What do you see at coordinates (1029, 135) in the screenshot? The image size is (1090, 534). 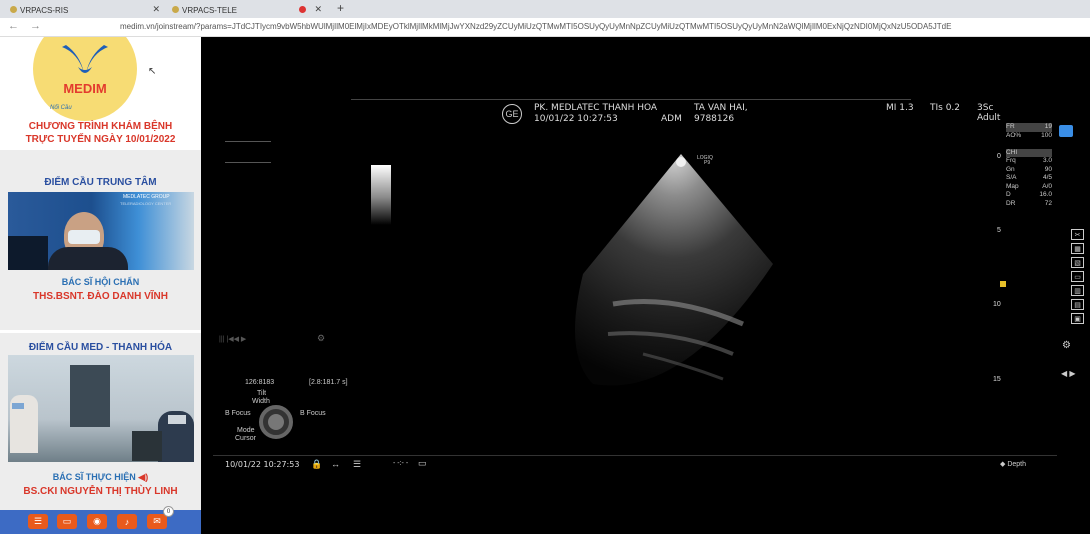 I see `param-row: AO% 100` at bounding box center [1029, 135].